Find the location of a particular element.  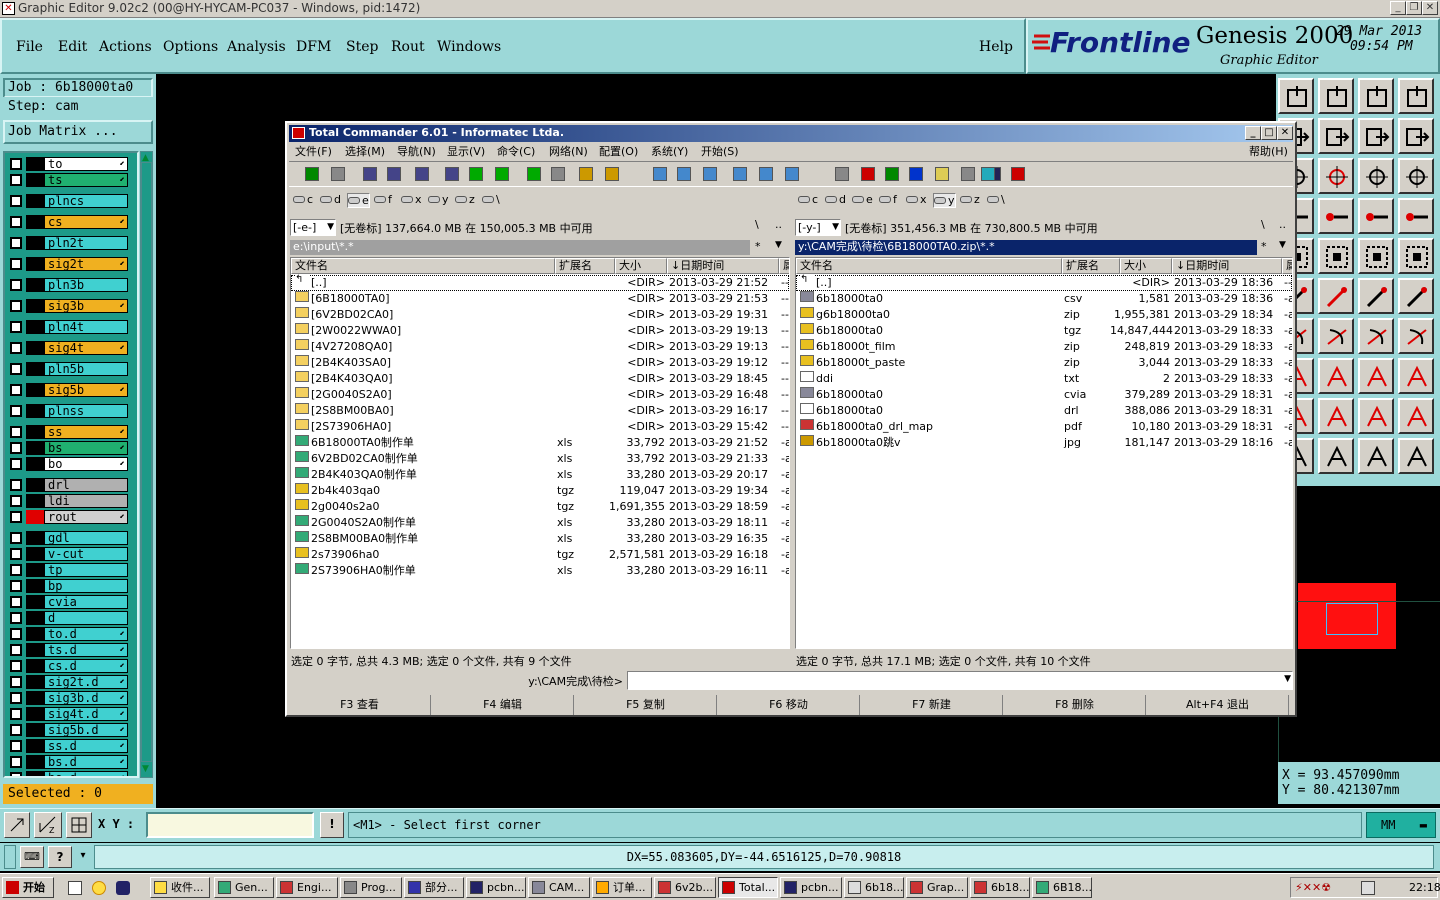

net-icon is located at coordinates (1416, 456).